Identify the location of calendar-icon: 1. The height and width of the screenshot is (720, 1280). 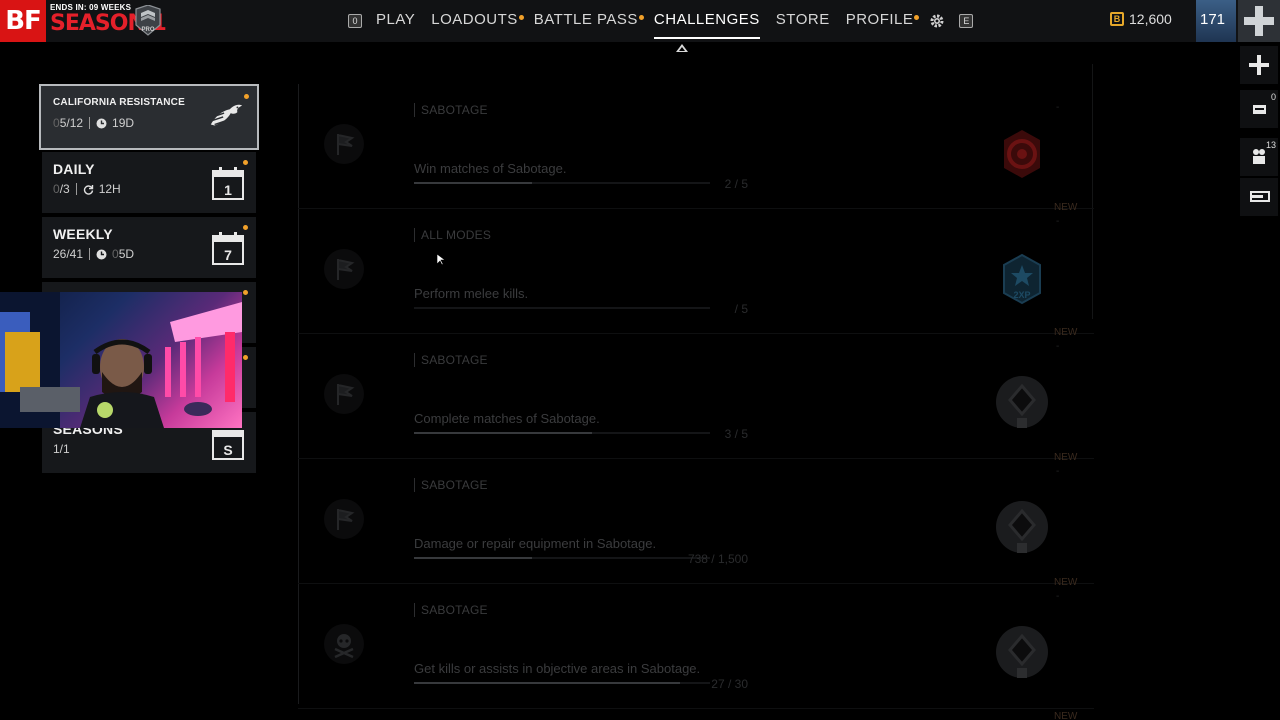
(228, 183).